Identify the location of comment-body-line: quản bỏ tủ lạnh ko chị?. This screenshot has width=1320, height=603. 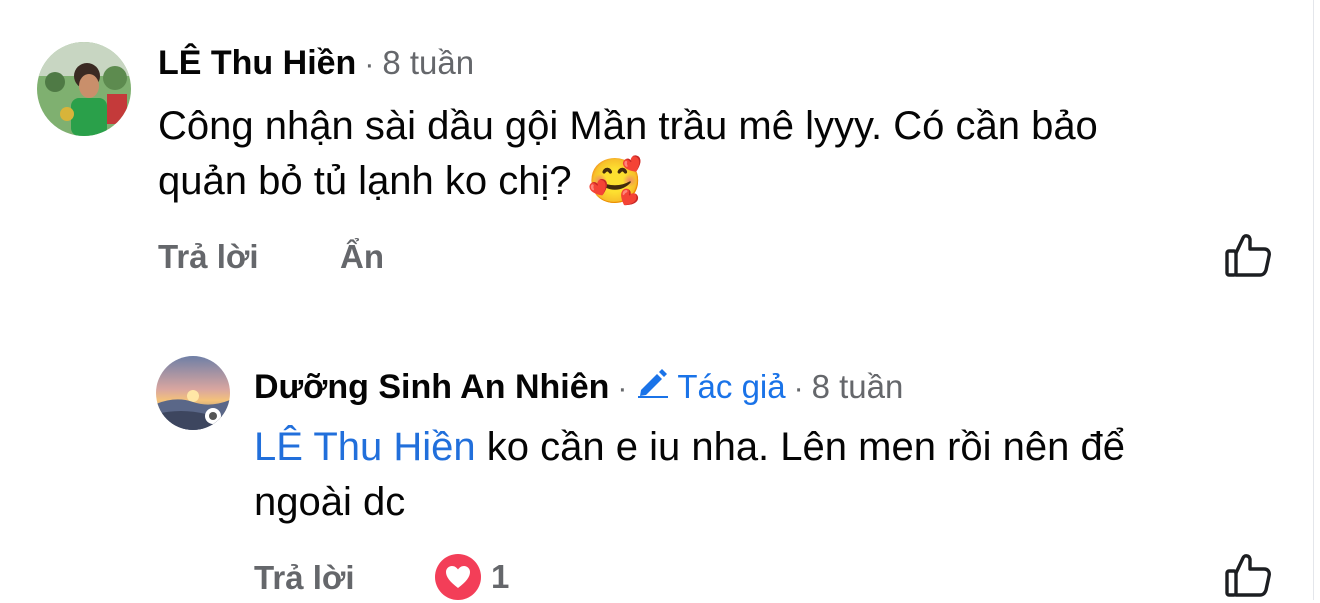
(365, 181).